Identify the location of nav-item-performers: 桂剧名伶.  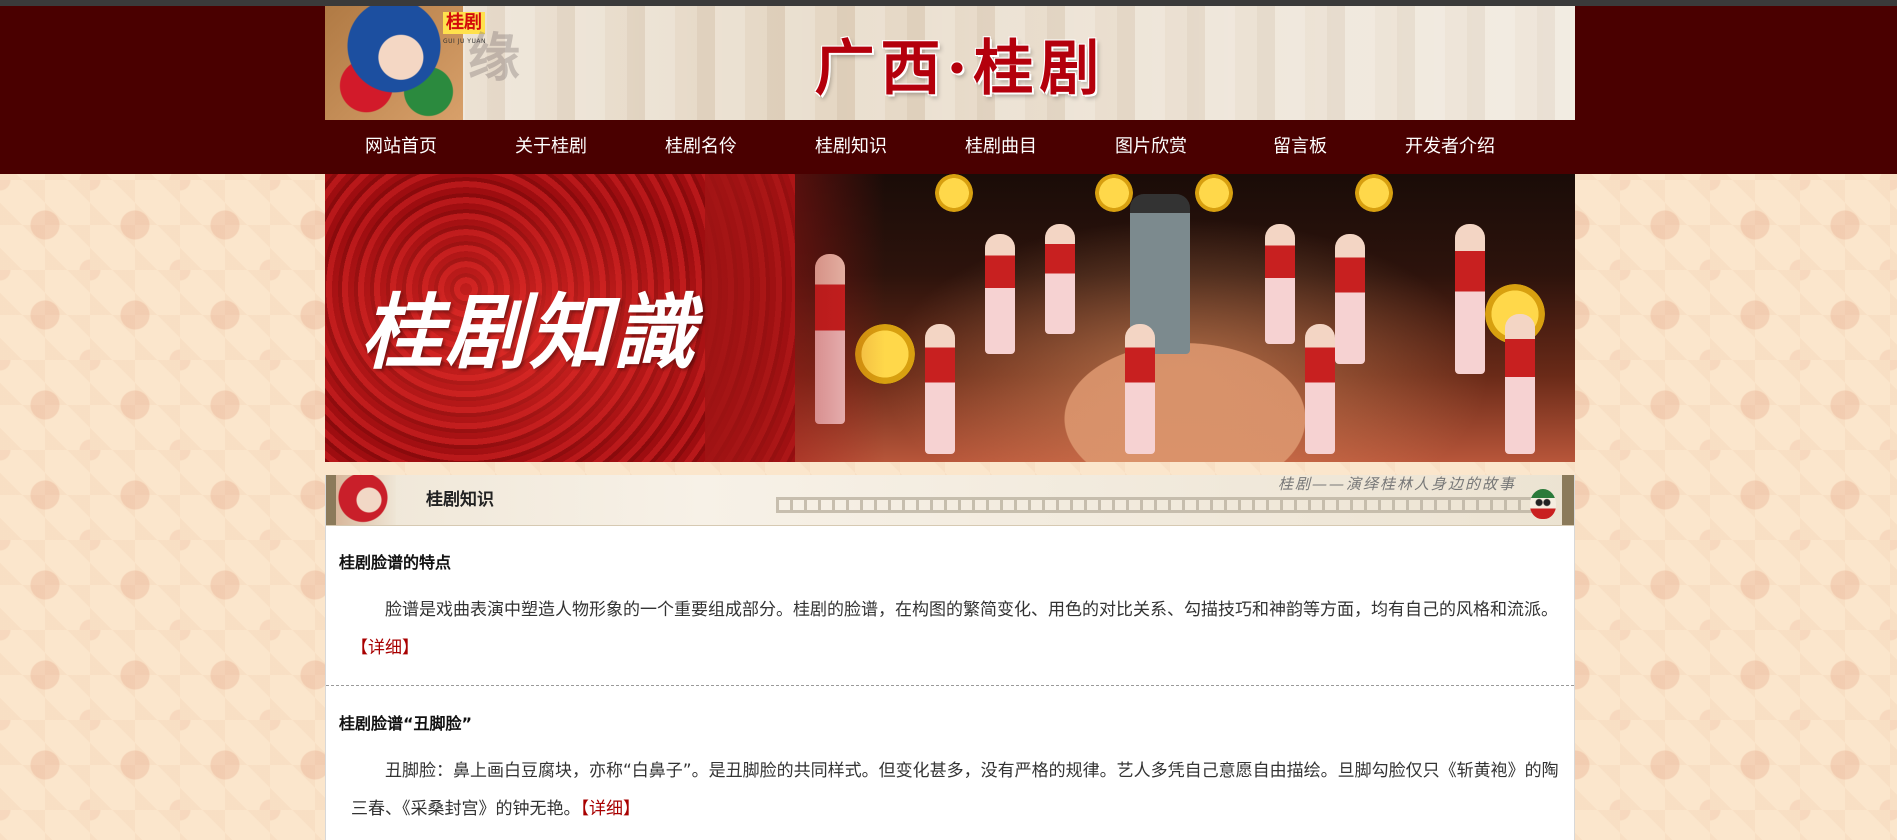
(701, 147).